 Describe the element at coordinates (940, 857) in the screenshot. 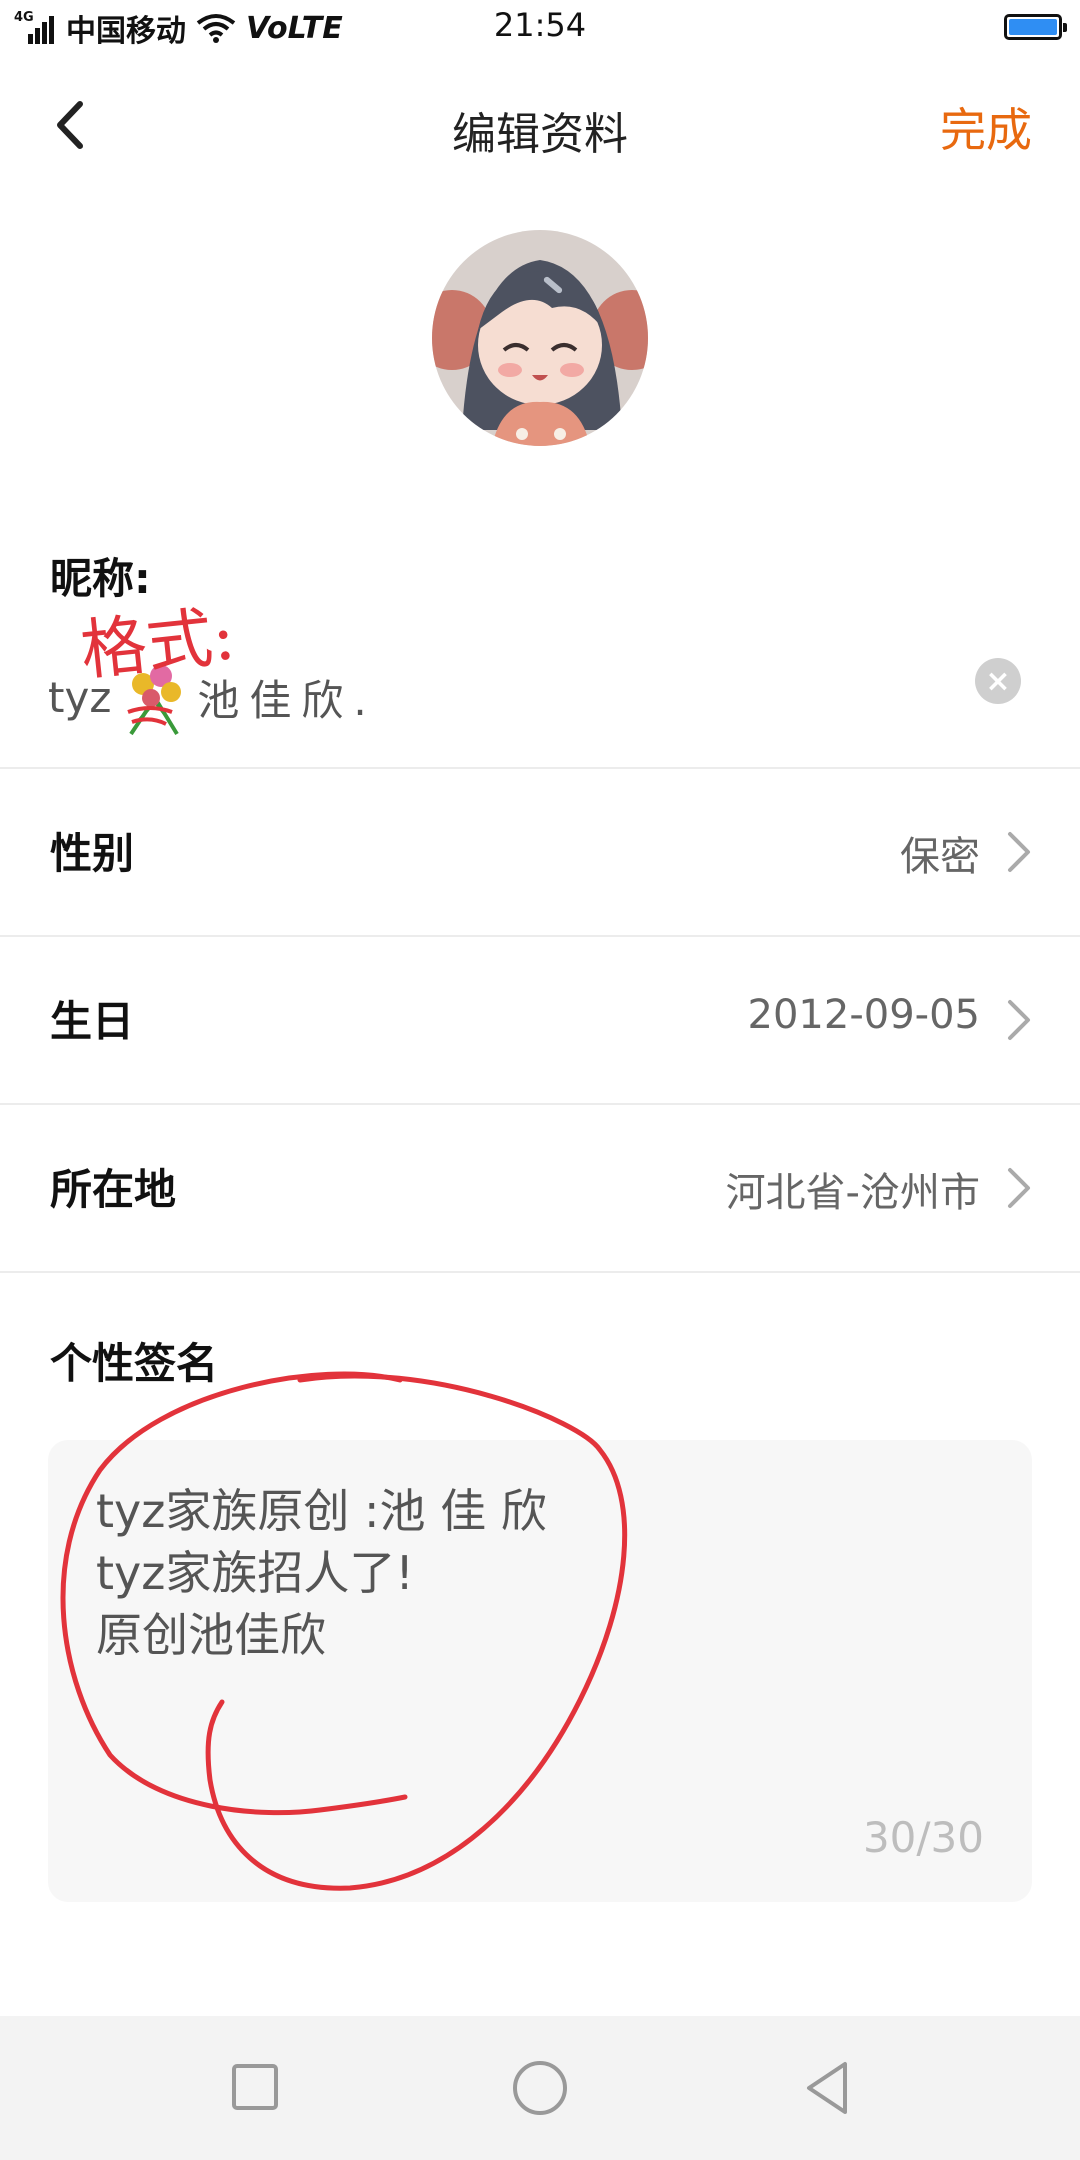

I see `row-value: 保密` at that location.